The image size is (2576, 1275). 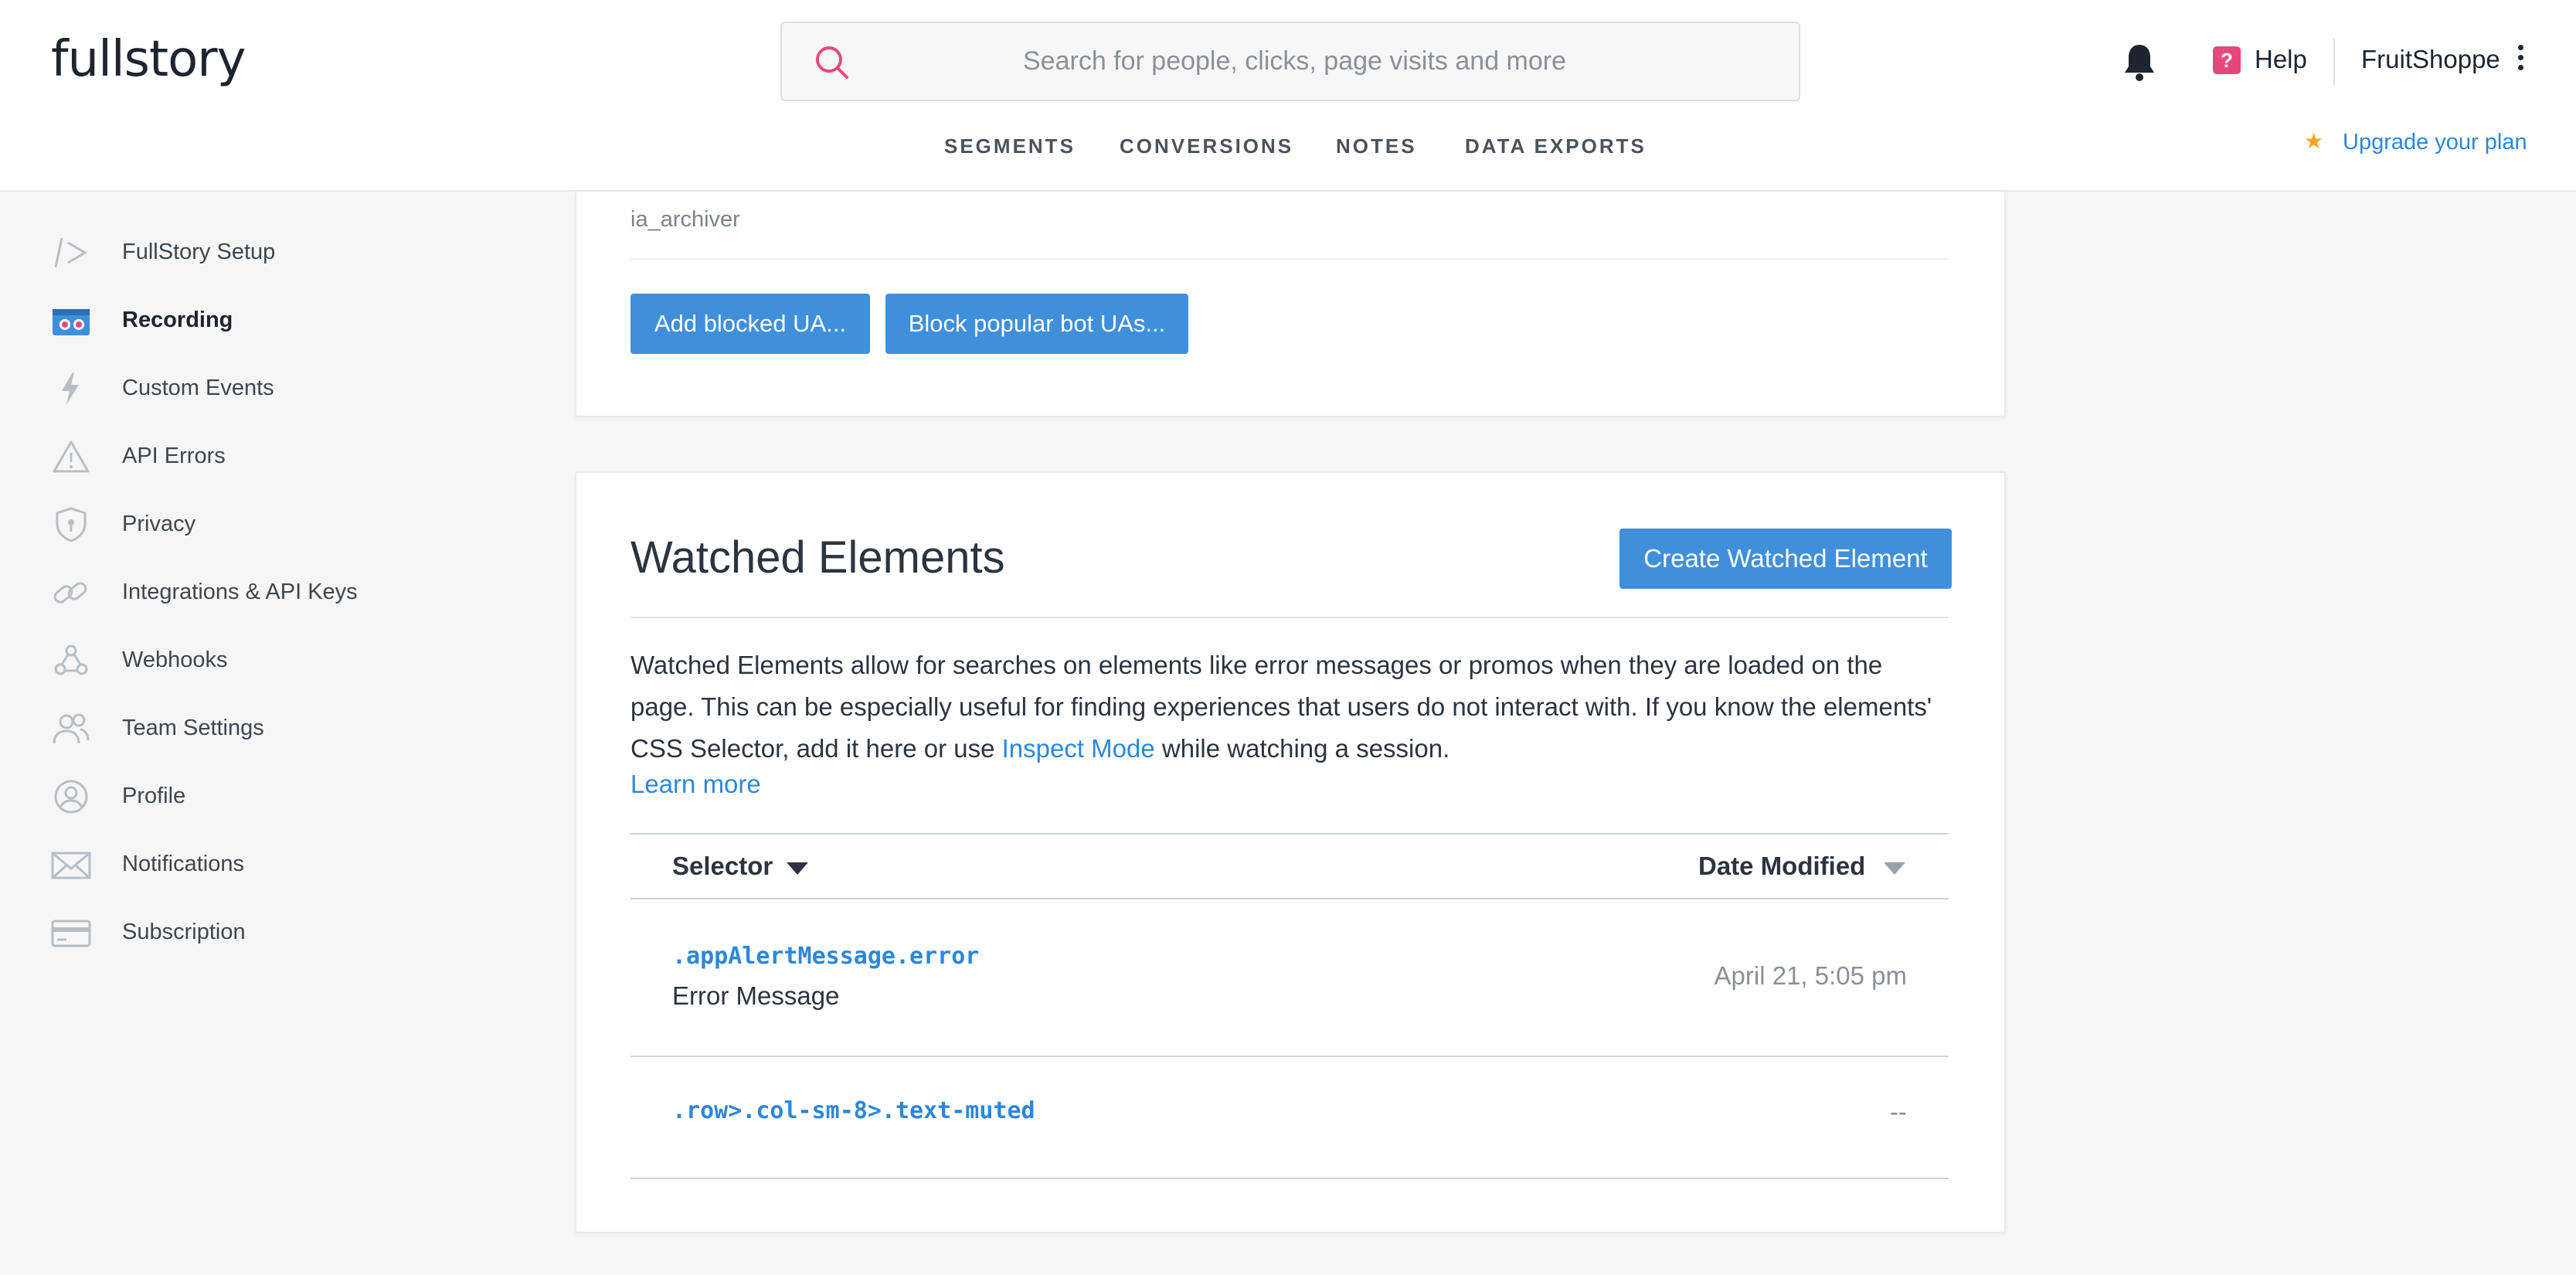 I want to click on sidebar-item-label: API Errors, so click(x=174, y=456).